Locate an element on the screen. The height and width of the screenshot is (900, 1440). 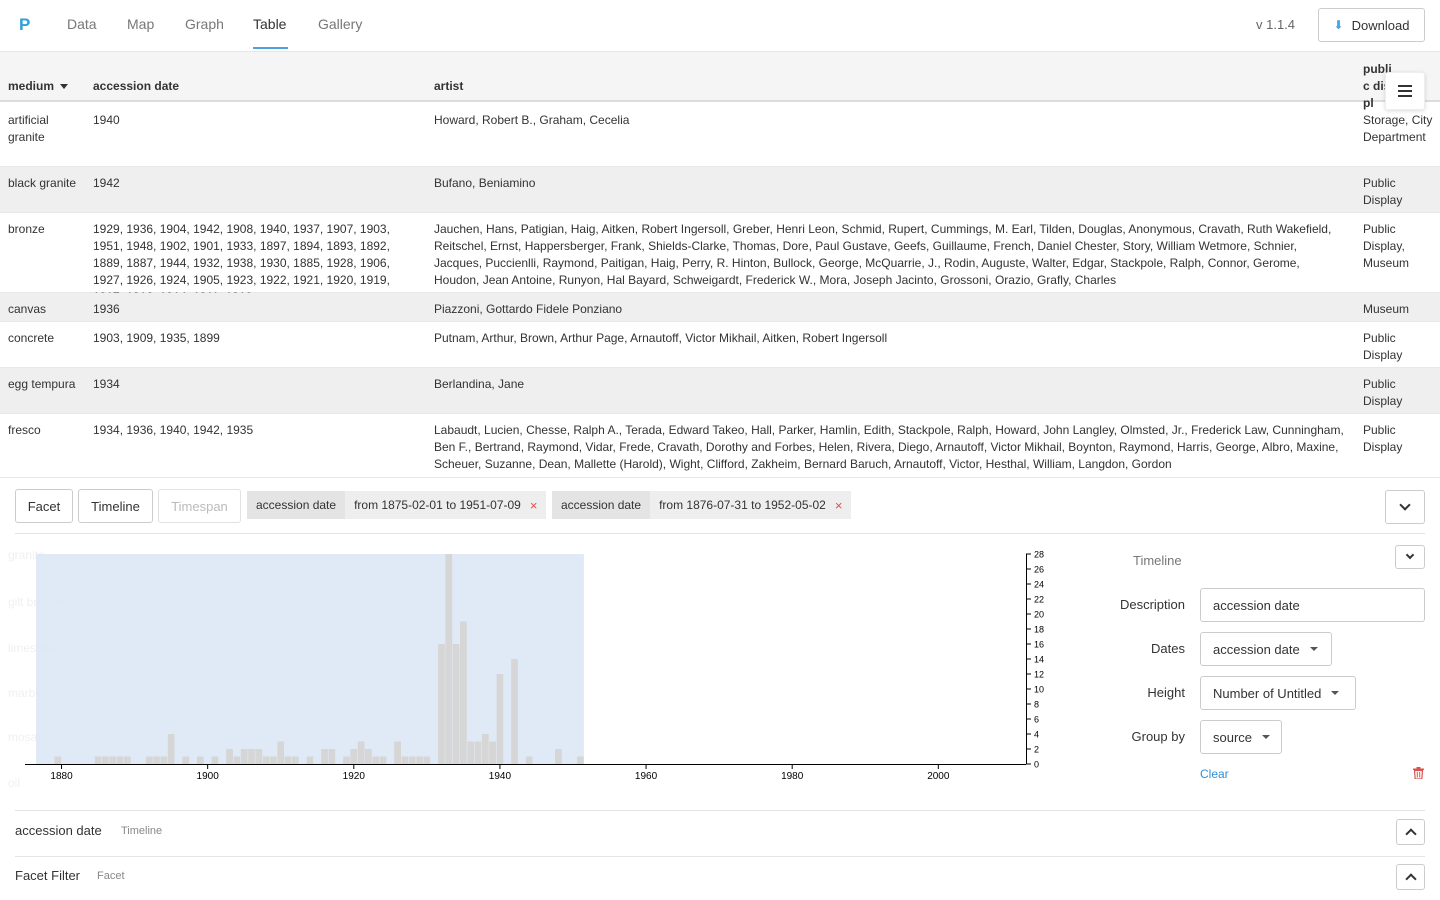
timeline-options-toggle is located at coordinates (1410, 557).